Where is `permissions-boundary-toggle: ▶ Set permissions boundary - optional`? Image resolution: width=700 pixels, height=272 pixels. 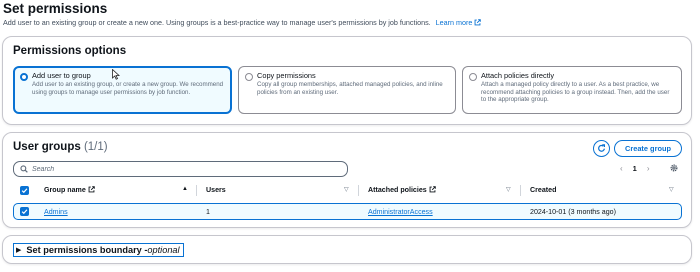
permissions-boundary-toggle: ▶ Set permissions boundary - optional is located at coordinates (98, 250).